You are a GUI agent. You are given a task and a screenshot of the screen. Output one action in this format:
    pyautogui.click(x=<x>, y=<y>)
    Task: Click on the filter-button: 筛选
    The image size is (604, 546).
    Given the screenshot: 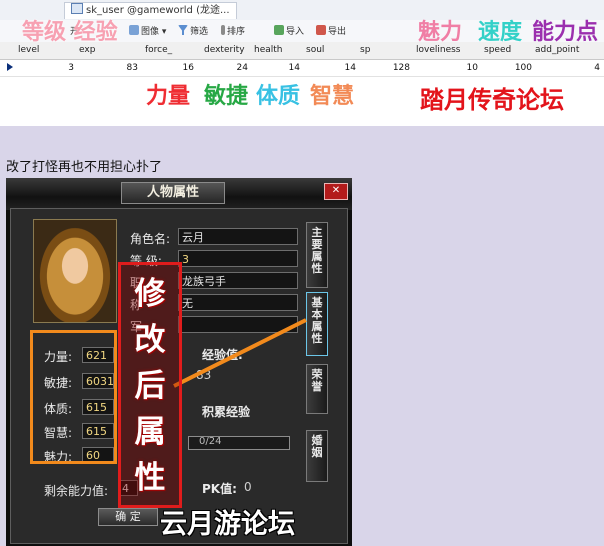 What is the action you would take?
    pyautogui.click(x=193, y=30)
    